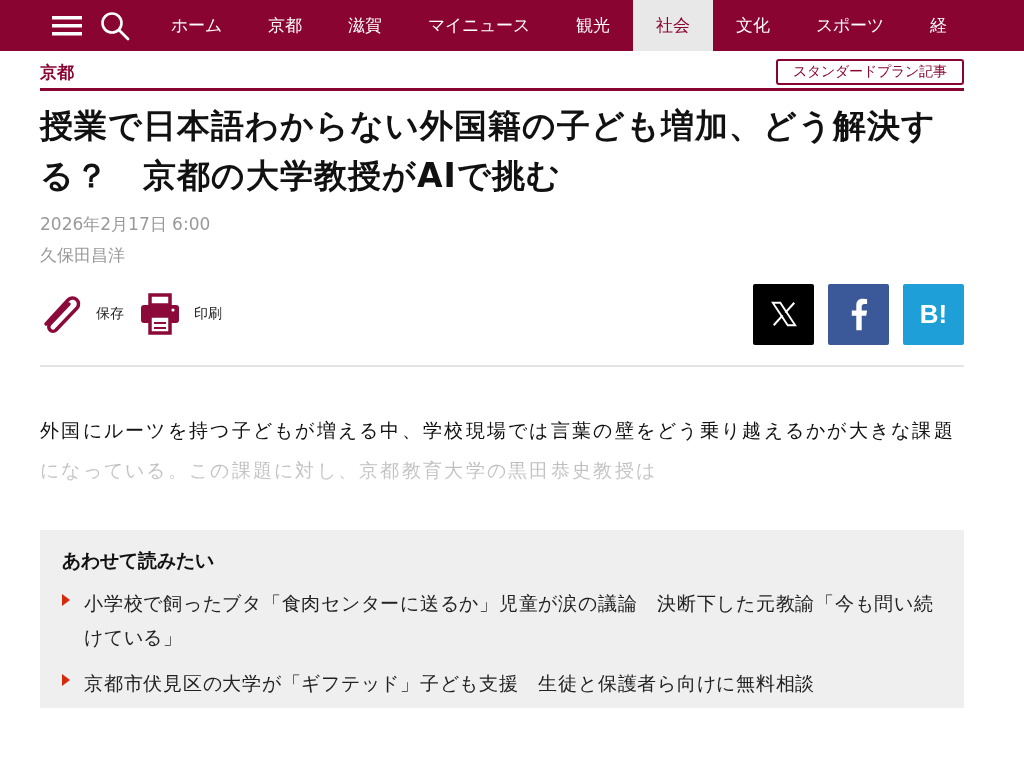  Describe the element at coordinates (488, 151) in the screenshot. I see `article-title: 授業で日本語わからない外国籍の子ども増加、どう解決する？ 京都の大学教授がAIで挑む` at that location.